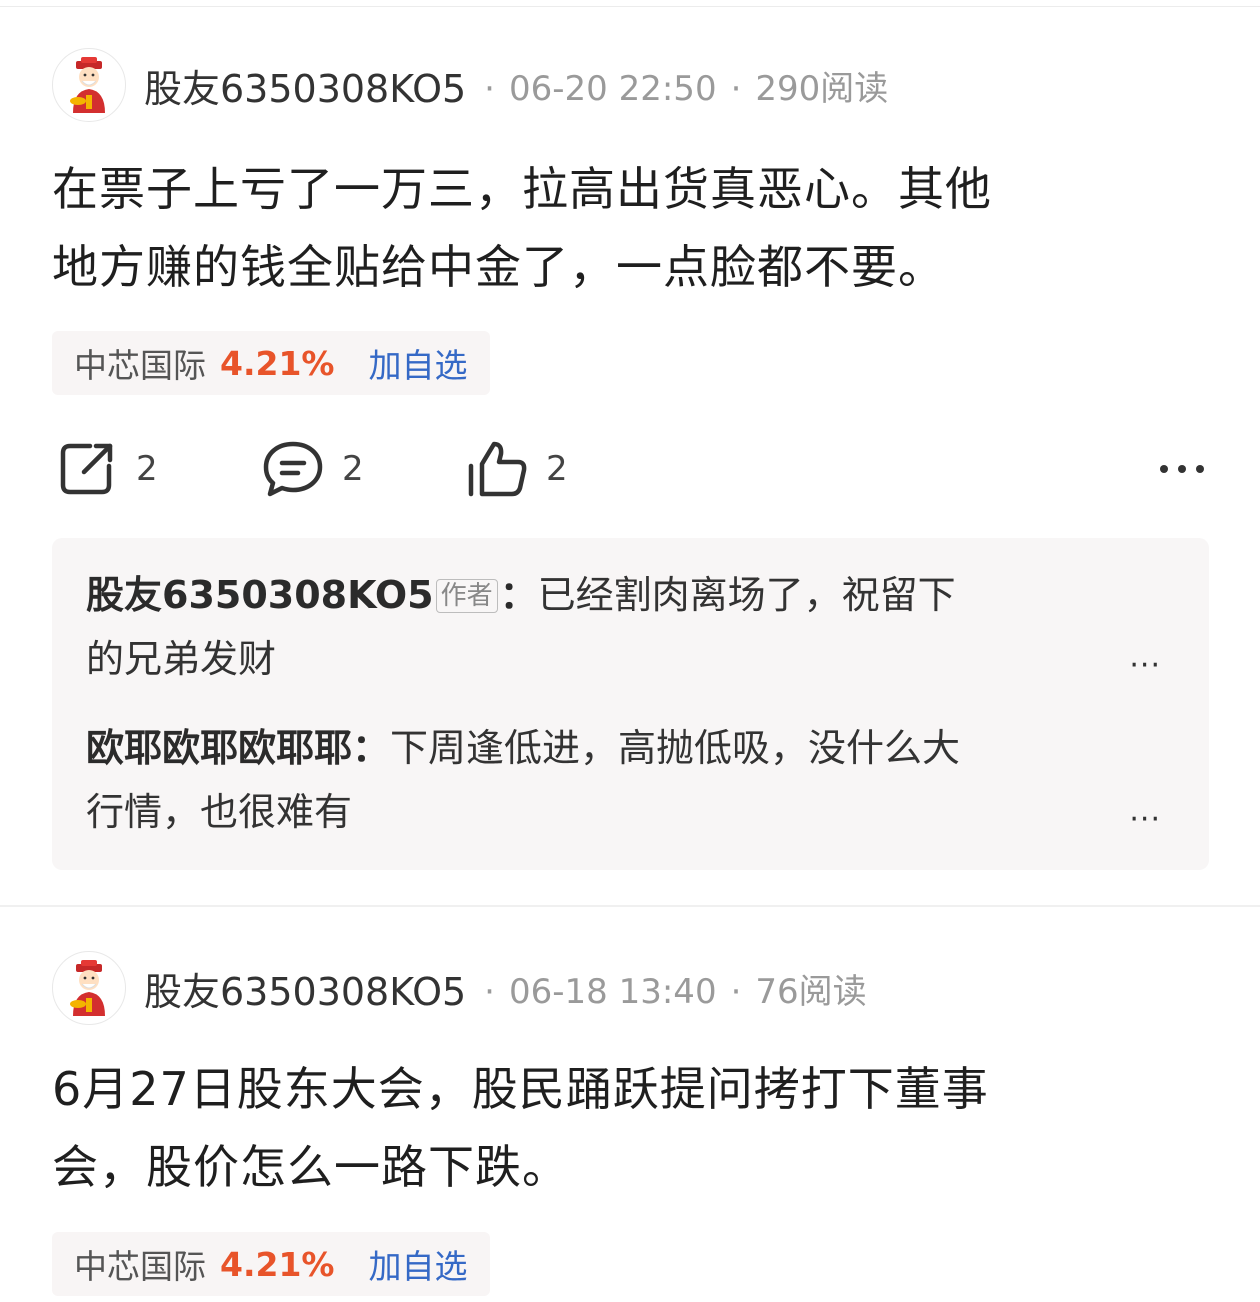  I want to click on post-meta: · 06-18 13:40 · 76阅读, so click(675, 991).